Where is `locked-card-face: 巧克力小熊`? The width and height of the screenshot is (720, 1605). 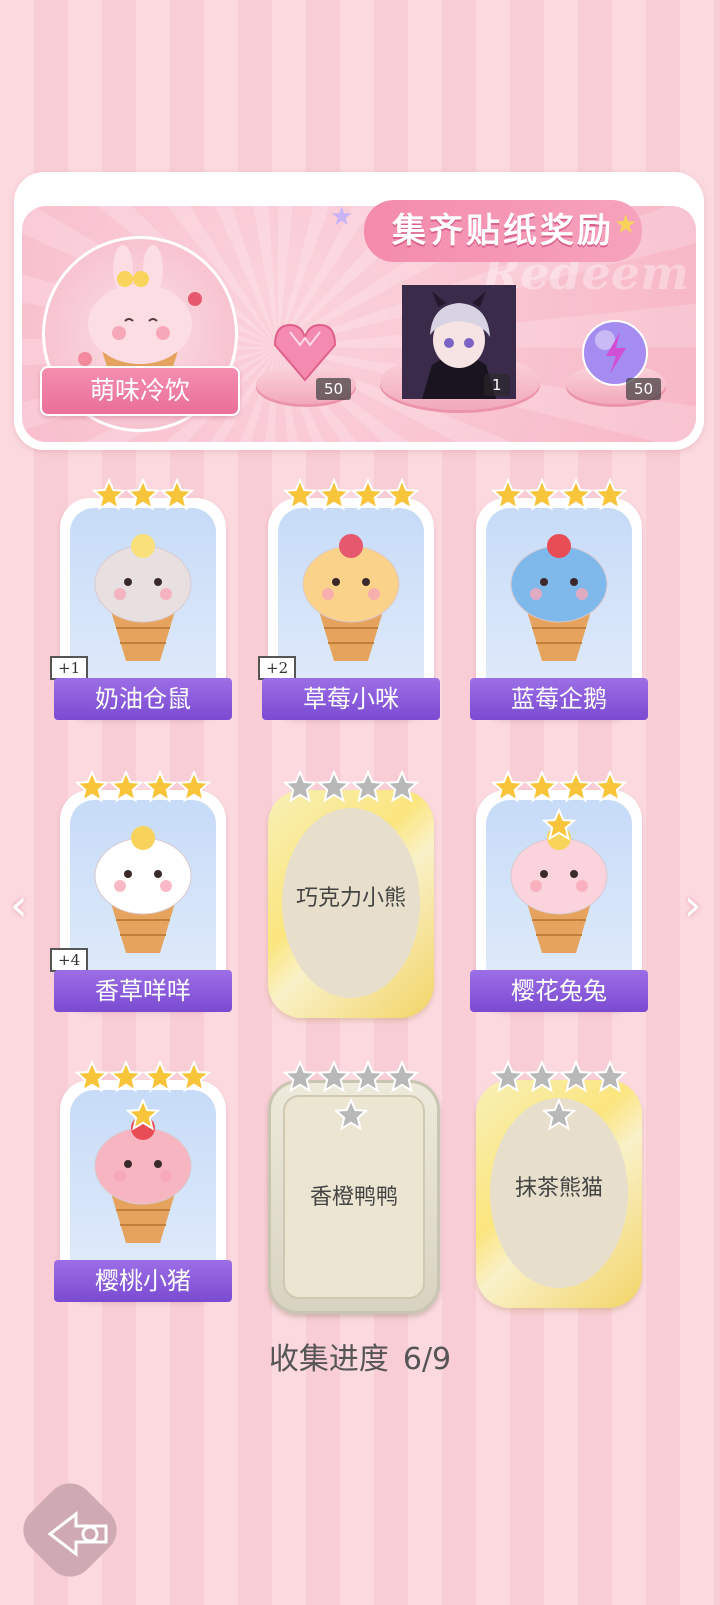
locked-card-face: 巧克力小熊 is located at coordinates (351, 904).